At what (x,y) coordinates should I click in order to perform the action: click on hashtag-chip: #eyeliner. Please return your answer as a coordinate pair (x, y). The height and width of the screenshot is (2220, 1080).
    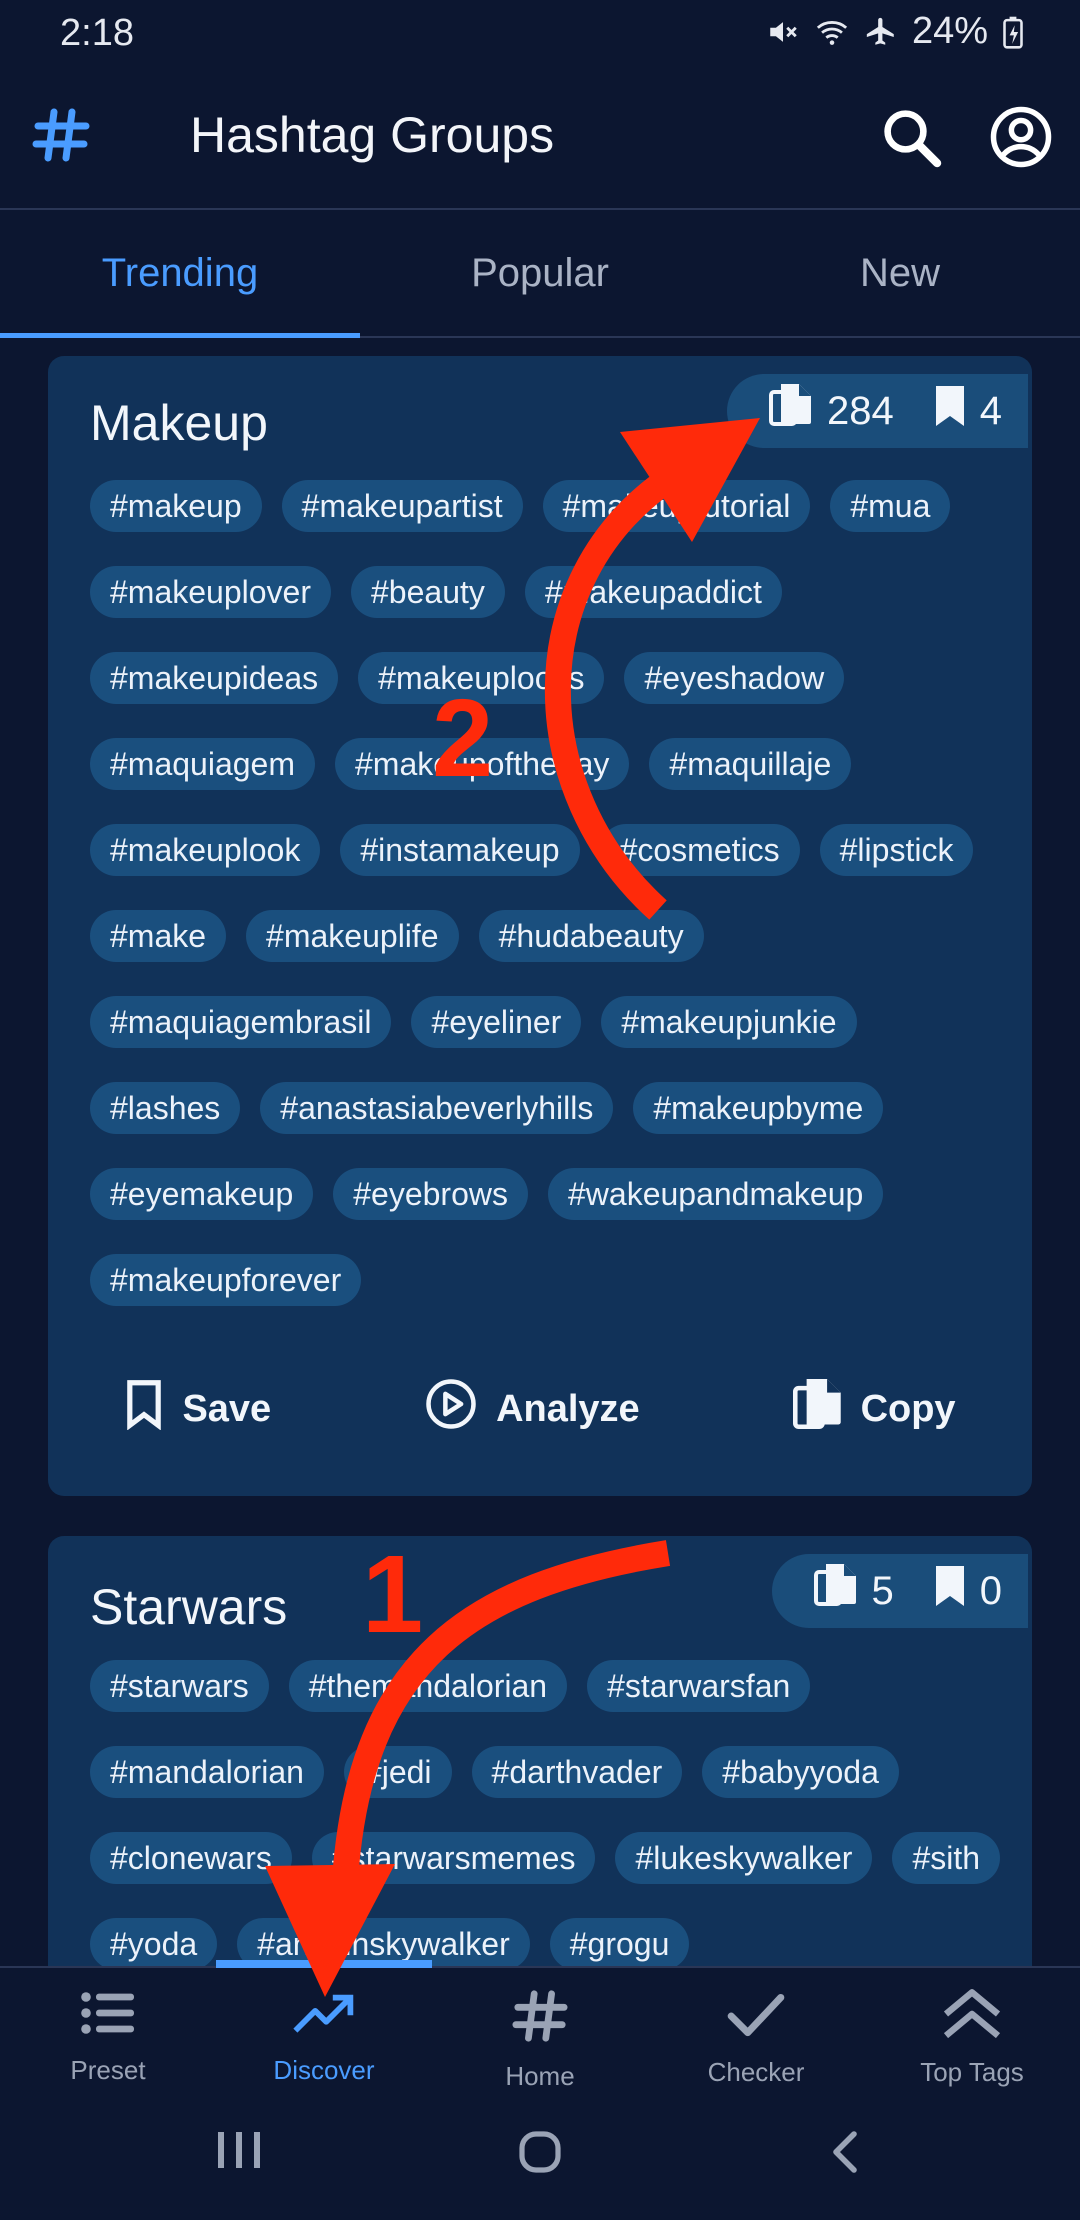
    Looking at the image, I should click on (496, 1022).